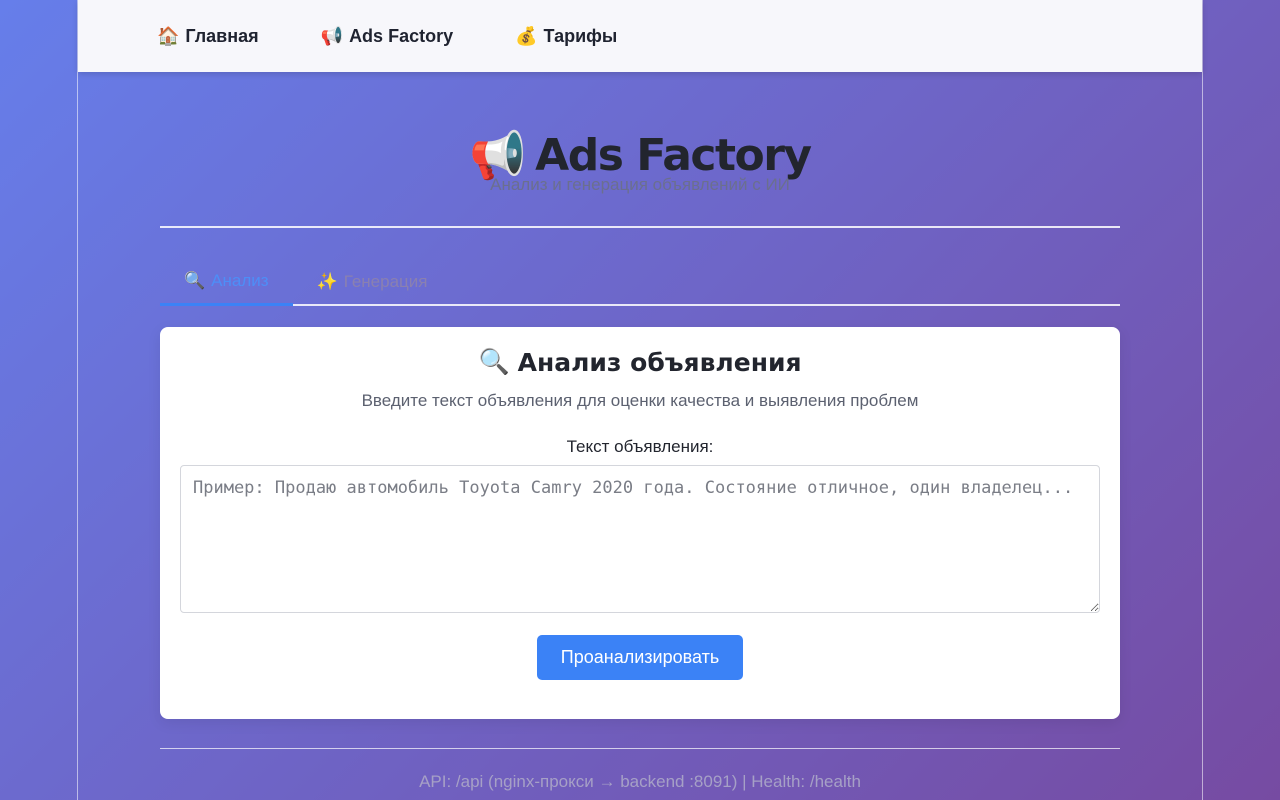 This screenshot has height=800, width=1280. I want to click on page-subtitle: Анализ и генерация объявлений с ИИ, so click(640, 184).